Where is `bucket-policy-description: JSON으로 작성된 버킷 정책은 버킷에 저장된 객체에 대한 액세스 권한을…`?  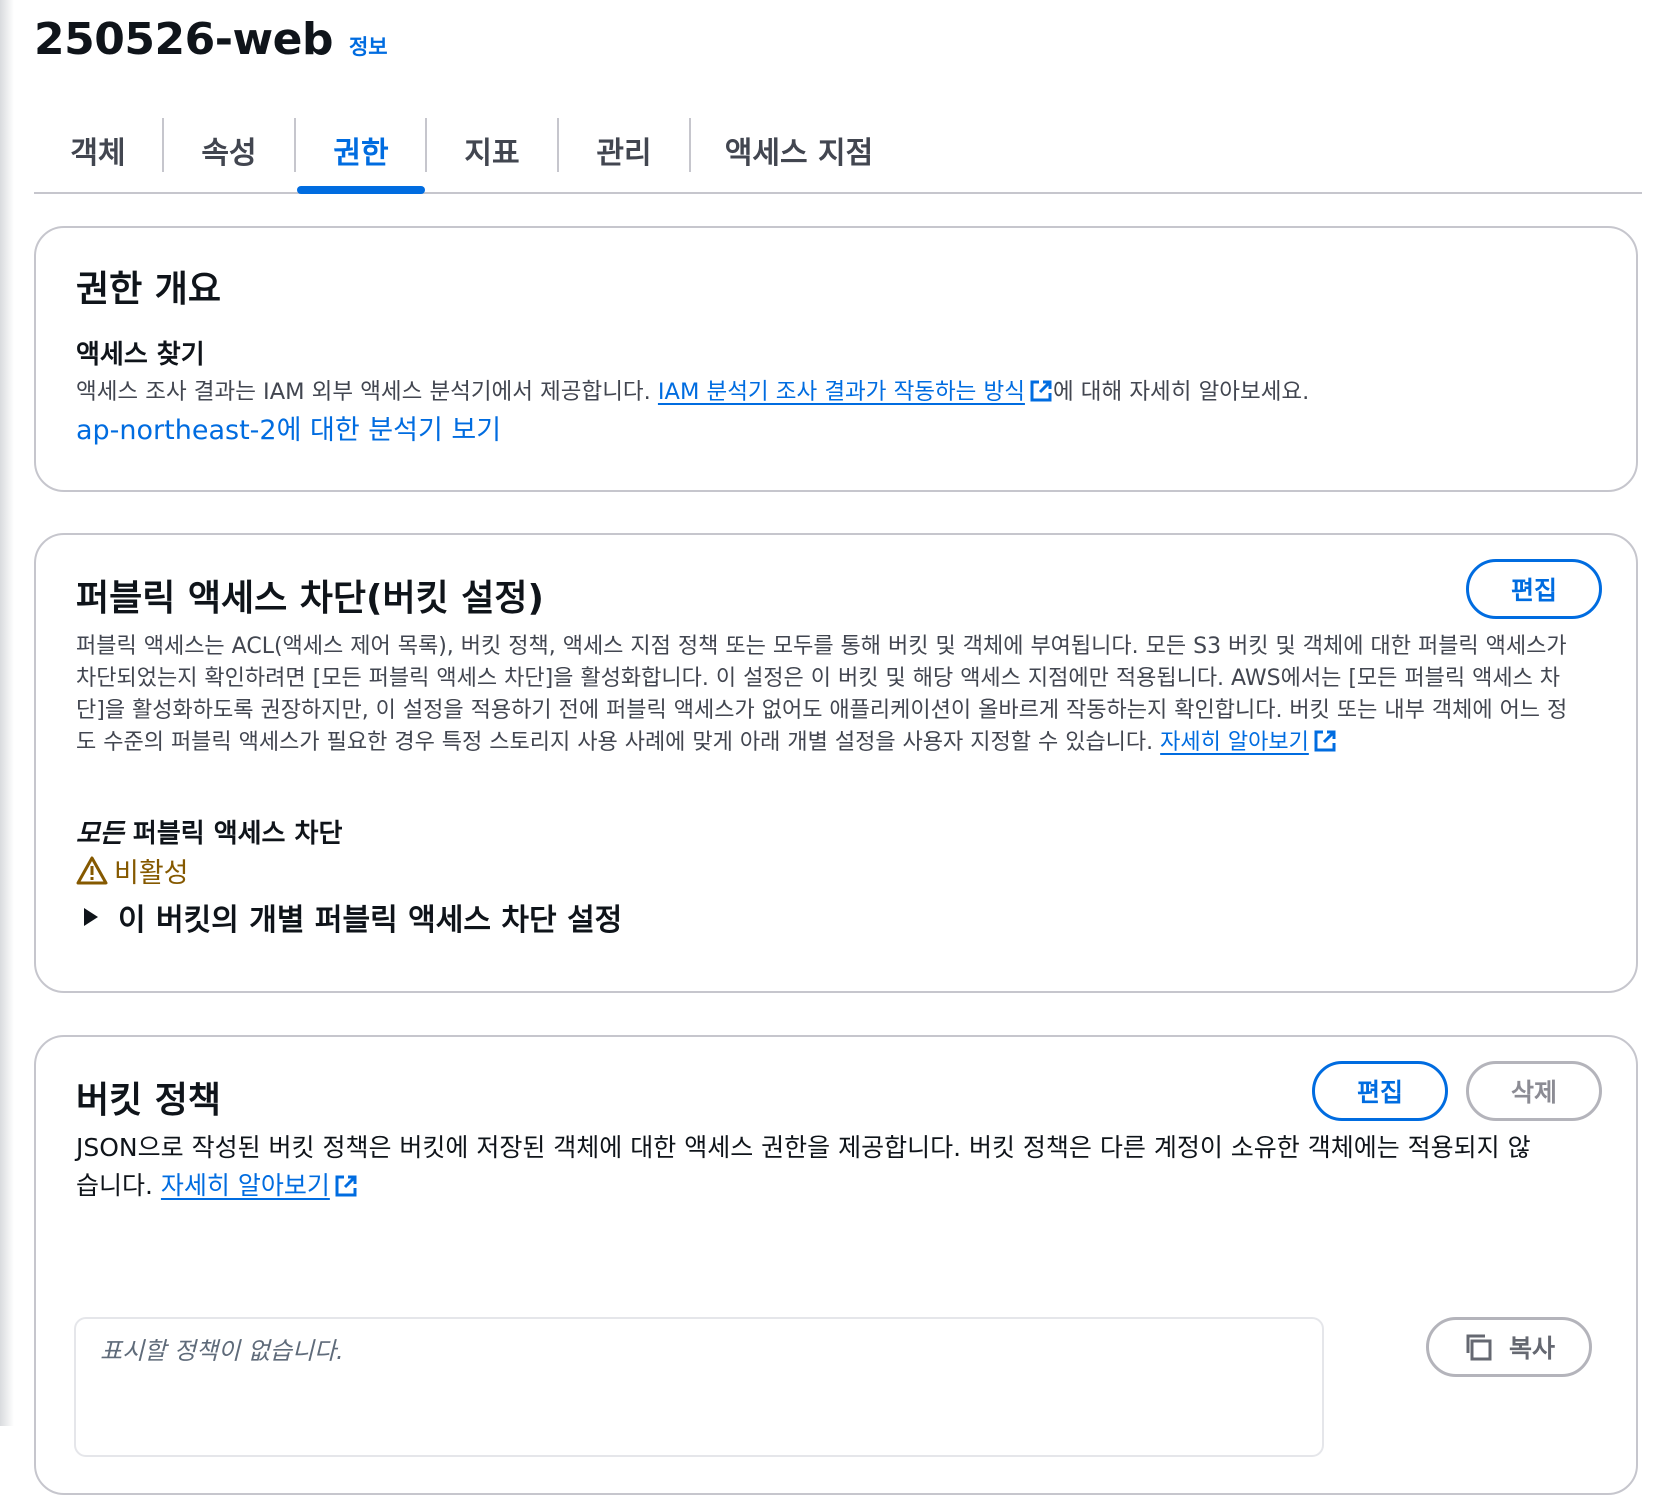 bucket-policy-description: JSON으로 작성된 버킷 정책은 버킷에 저장된 객체에 대한 액세스 권한을… is located at coordinates (841, 1167).